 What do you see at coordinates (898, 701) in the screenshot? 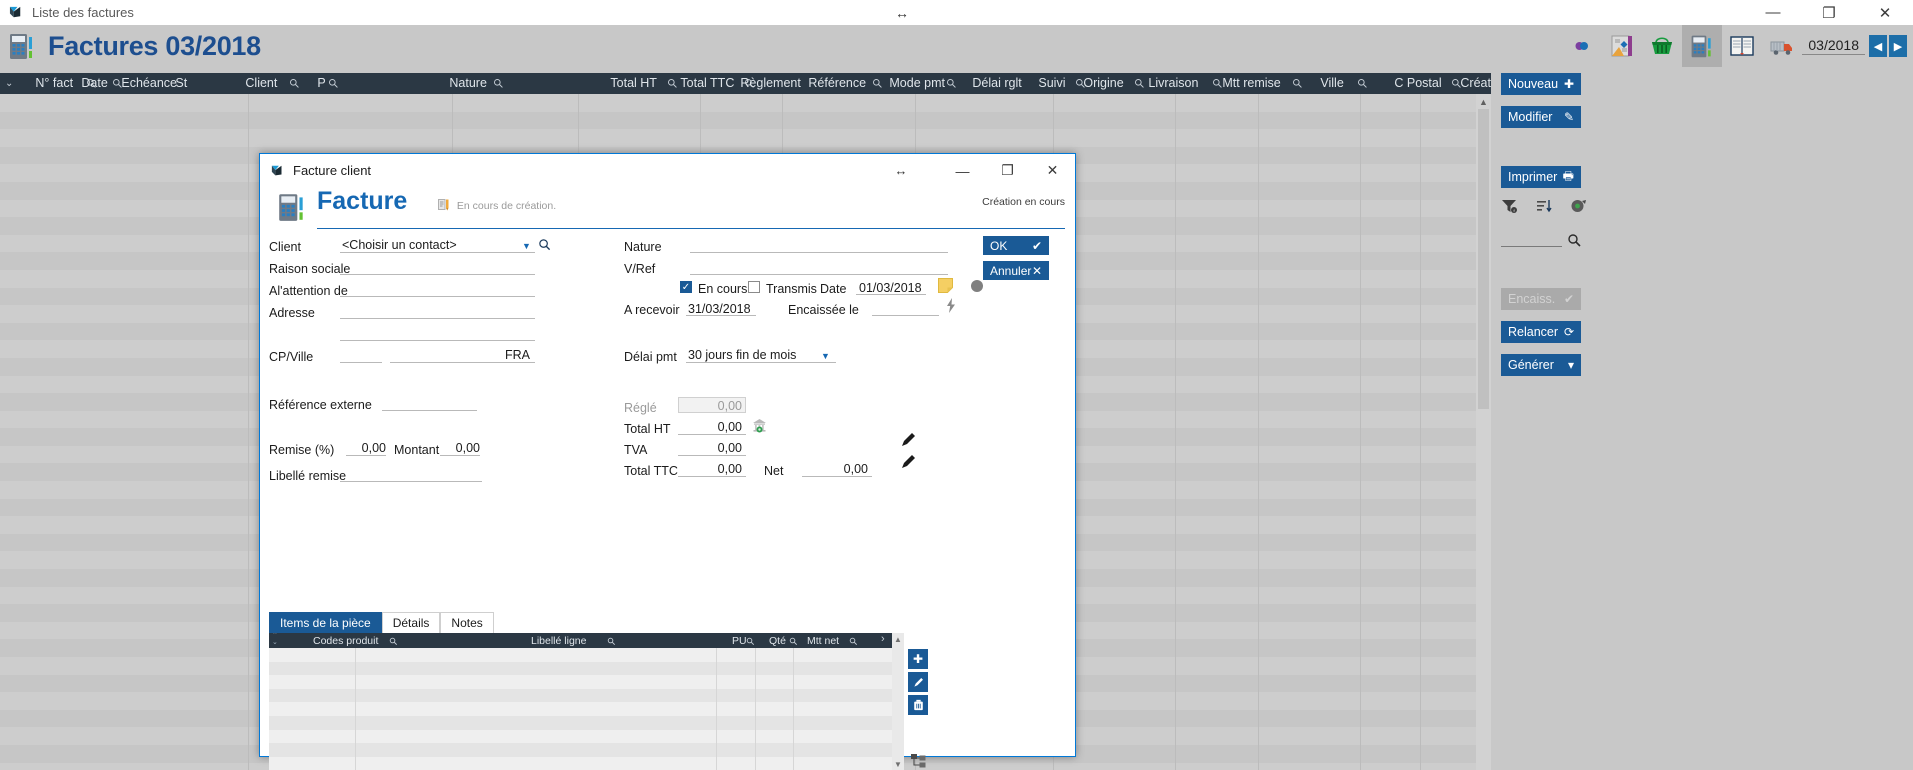
I see `grid-vertical-scrollbar: ▲ ▼` at bounding box center [898, 701].